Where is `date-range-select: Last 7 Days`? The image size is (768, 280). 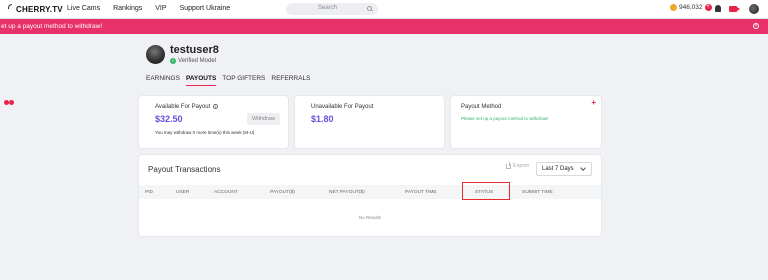 date-range-select: Last 7 Days is located at coordinates (564, 169).